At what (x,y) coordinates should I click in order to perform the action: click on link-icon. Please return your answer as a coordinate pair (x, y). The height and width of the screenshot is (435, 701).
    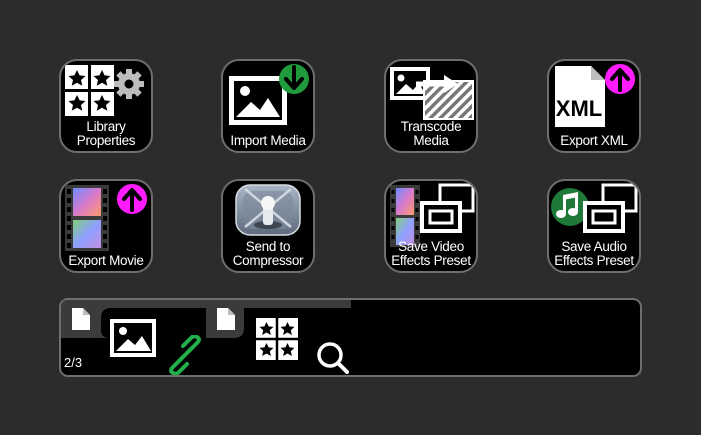
    Looking at the image, I should click on (185, 355).